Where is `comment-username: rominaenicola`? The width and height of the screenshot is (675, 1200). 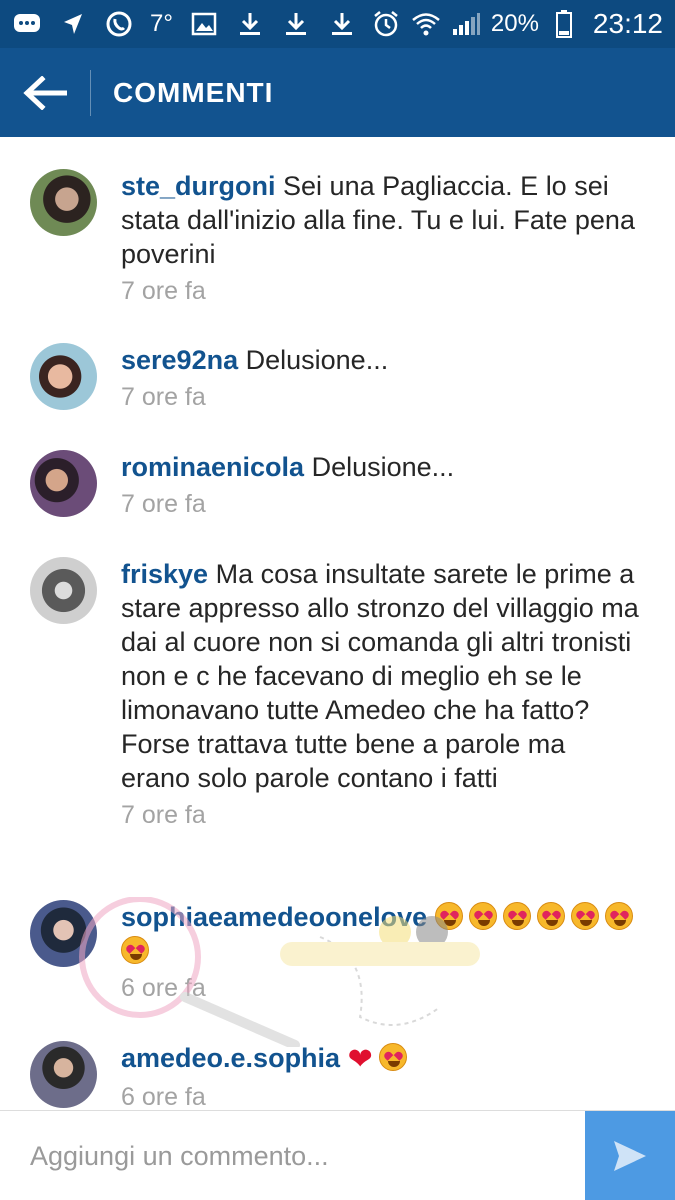 comment-username: rominaenicola is located at coordinates (212, 467).